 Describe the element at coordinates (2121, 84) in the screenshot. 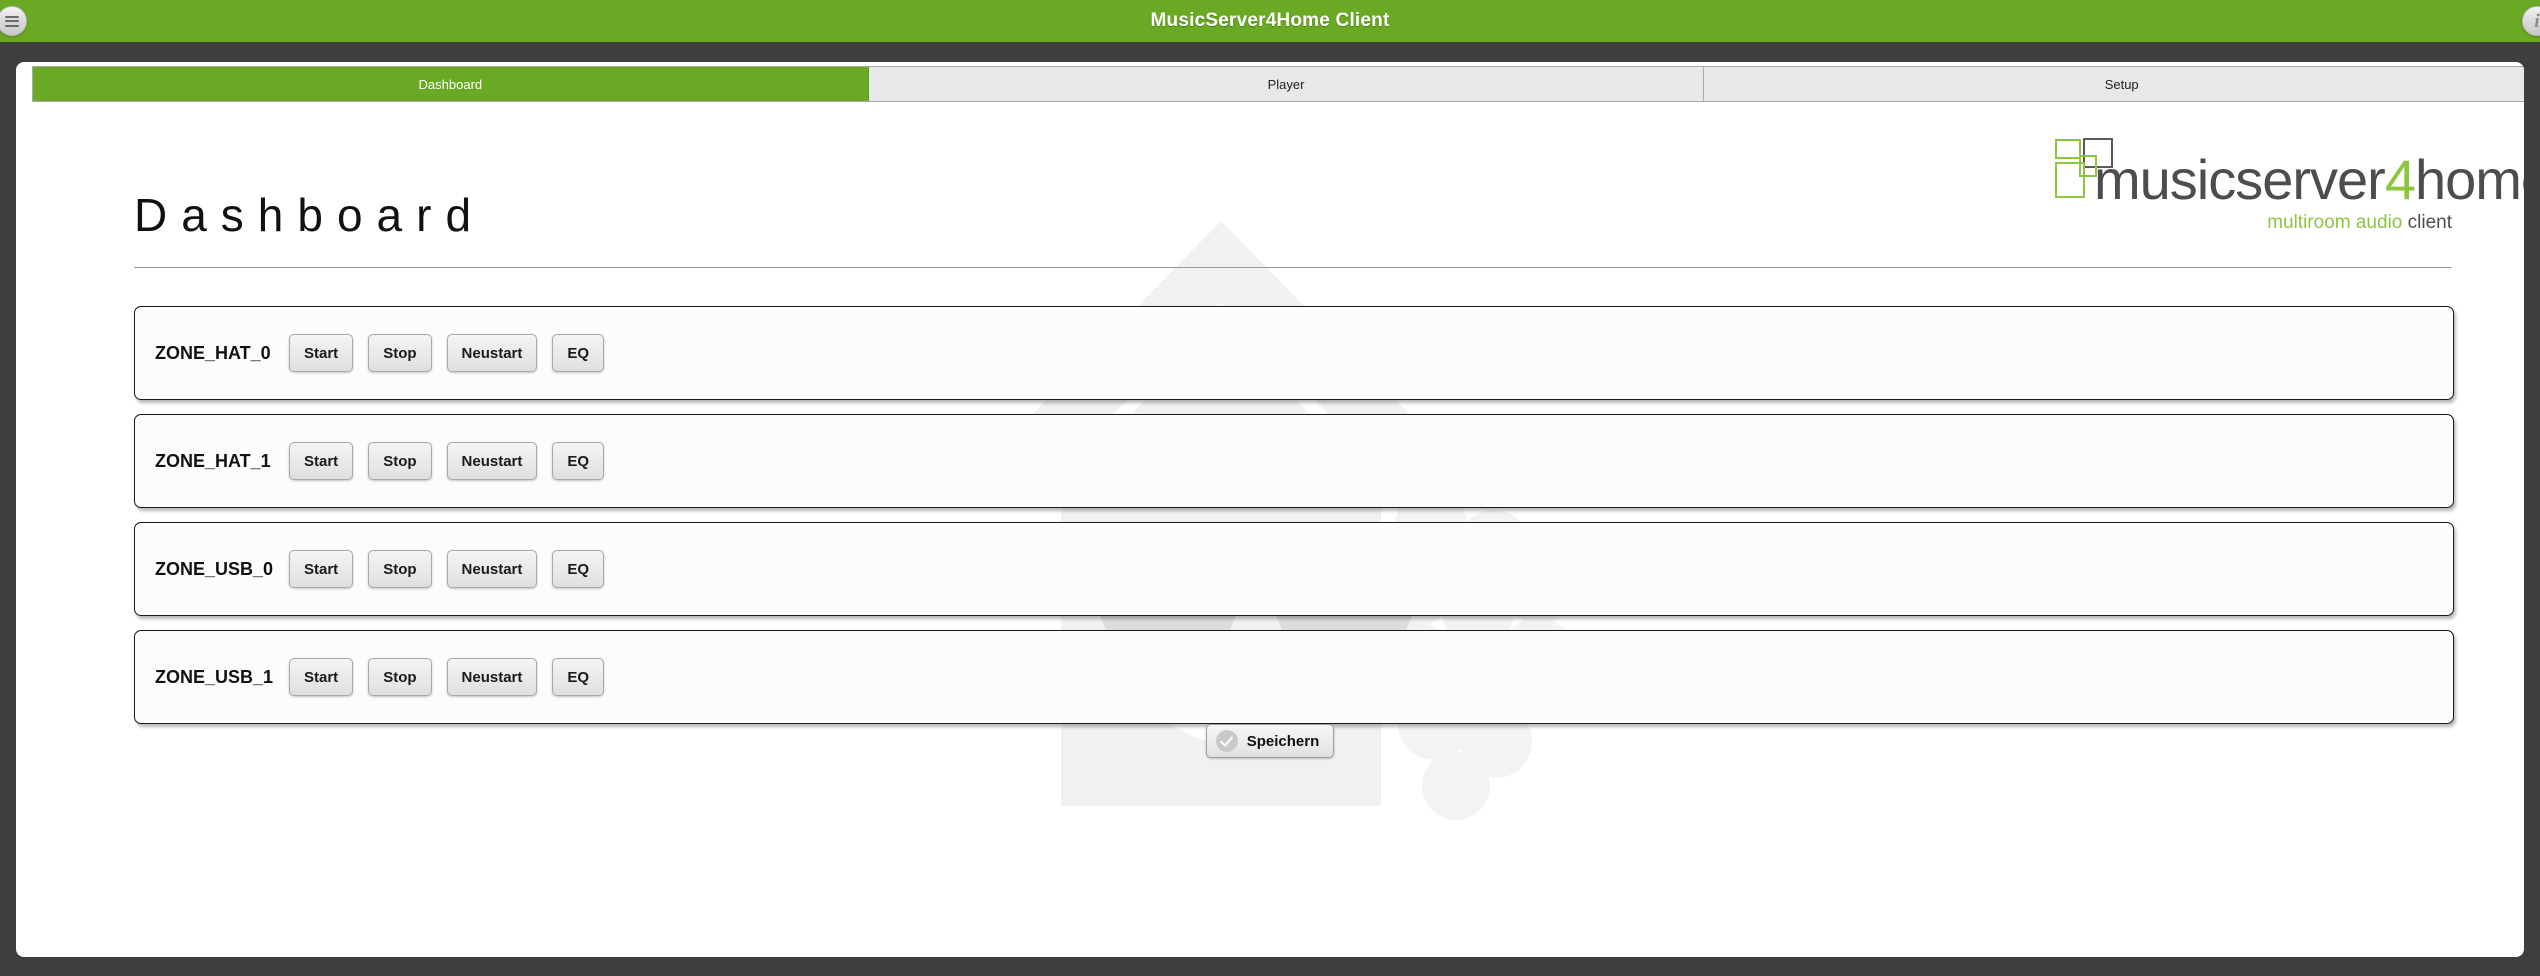

I see `tab-setup-label: Setup` at that location.